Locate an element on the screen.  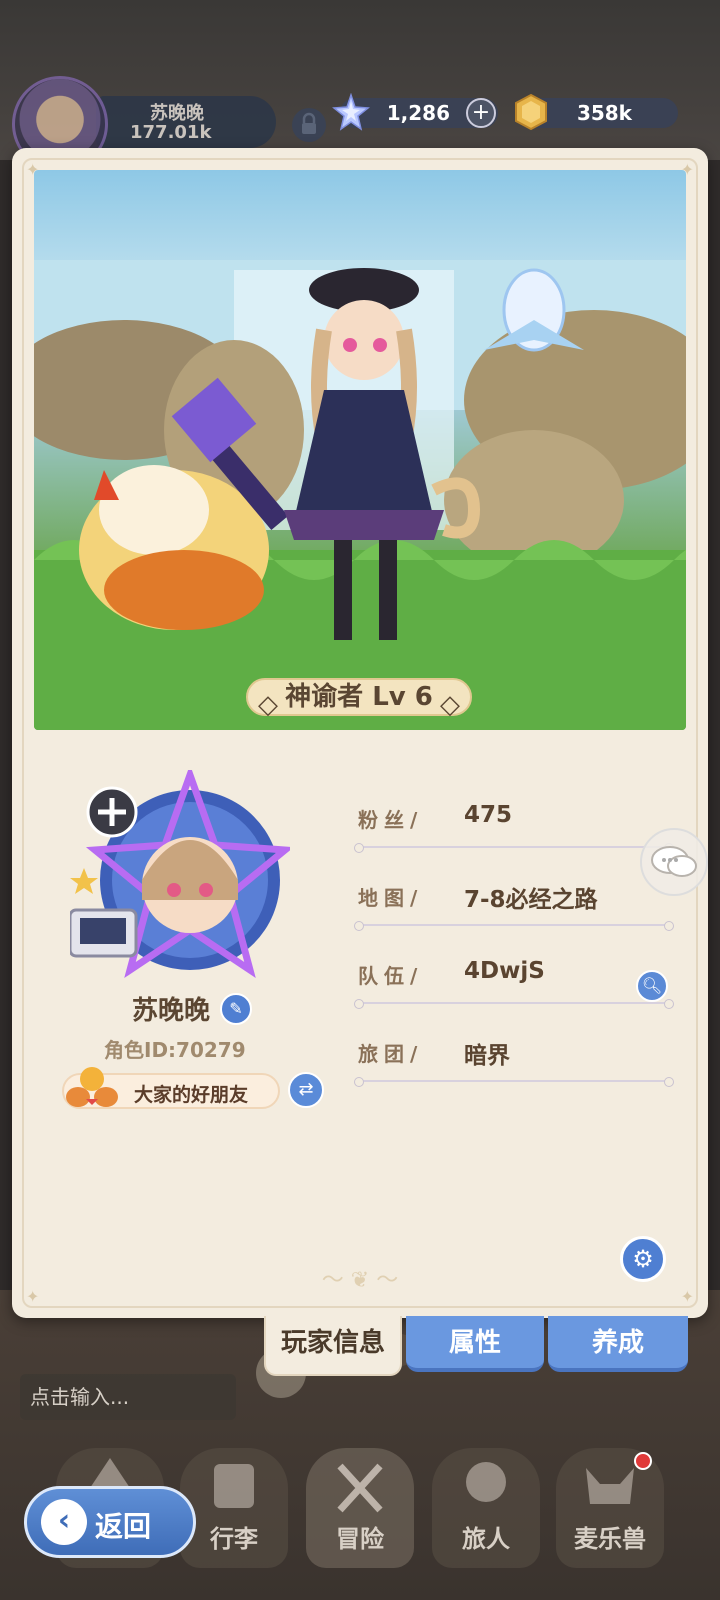
plus-icon: + is located at coordinates (481, 112).